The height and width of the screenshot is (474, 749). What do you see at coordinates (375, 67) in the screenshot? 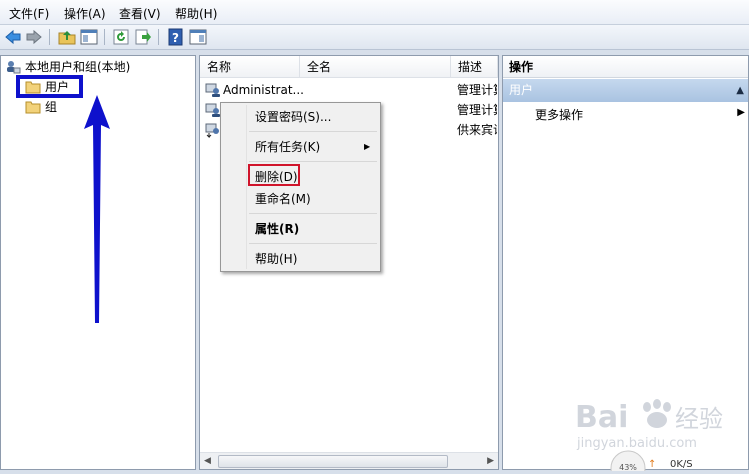
I see `column-header-fullname: 全名` at bounding box center [375, 67].